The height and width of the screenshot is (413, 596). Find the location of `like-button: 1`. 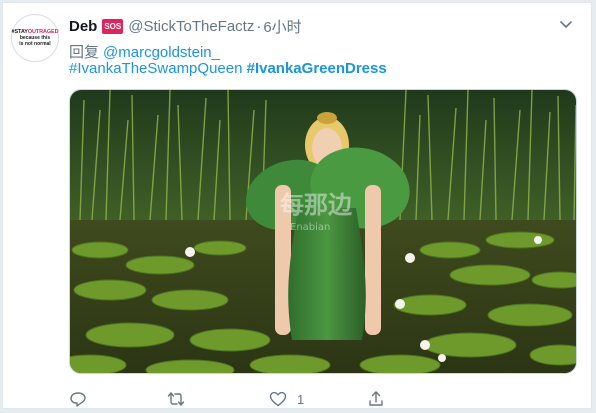

like-button: 1 is located at coordinates (286, 399).